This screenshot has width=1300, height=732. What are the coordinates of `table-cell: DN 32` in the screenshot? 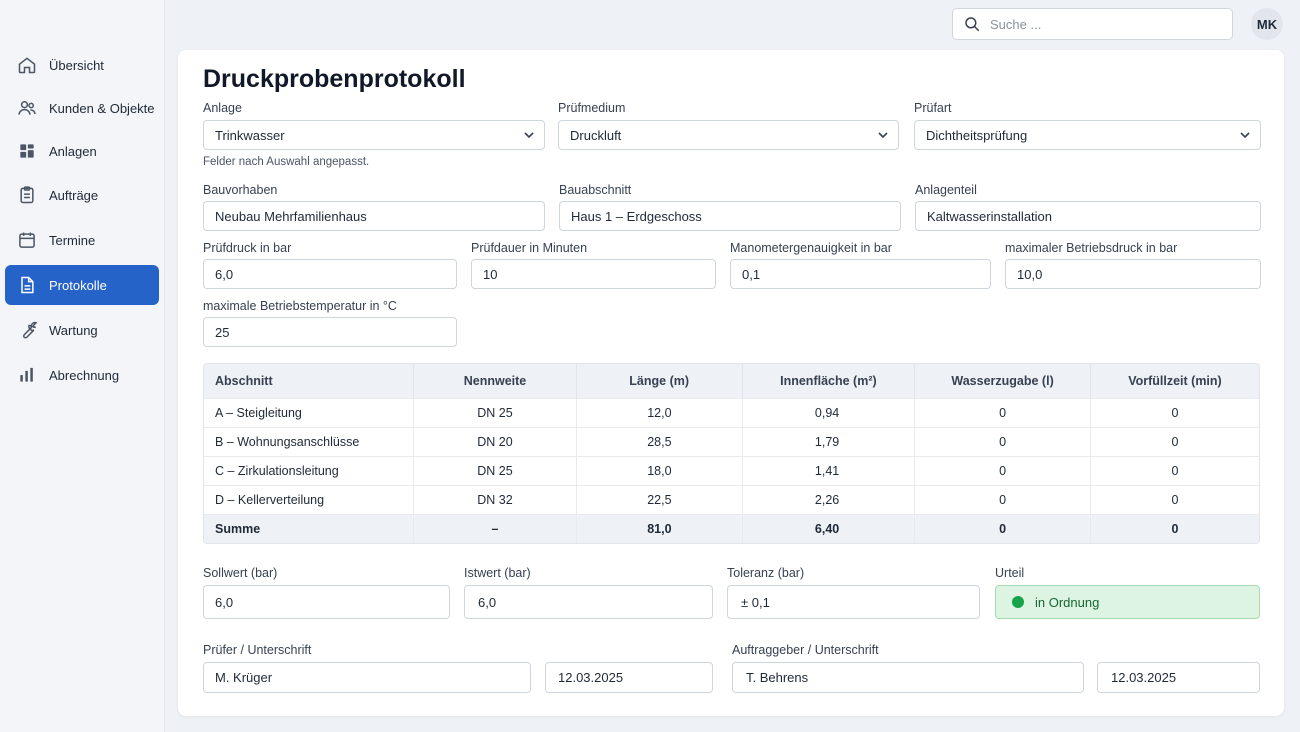 It's located at (495, 499).